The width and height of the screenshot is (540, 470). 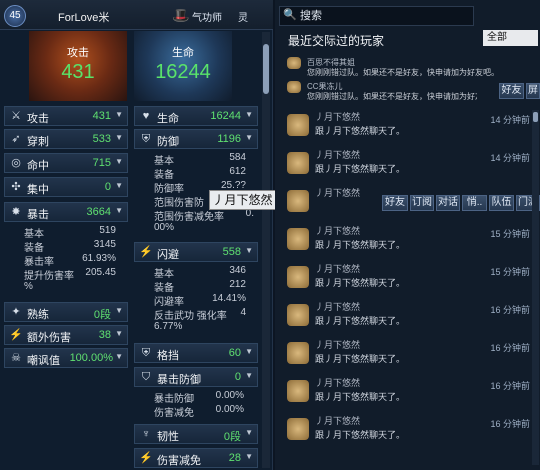 What do you see at coordinates (501, 203) in the screenshot?
I see `action-party-button: 队伍` at bounding box center [501, 203].